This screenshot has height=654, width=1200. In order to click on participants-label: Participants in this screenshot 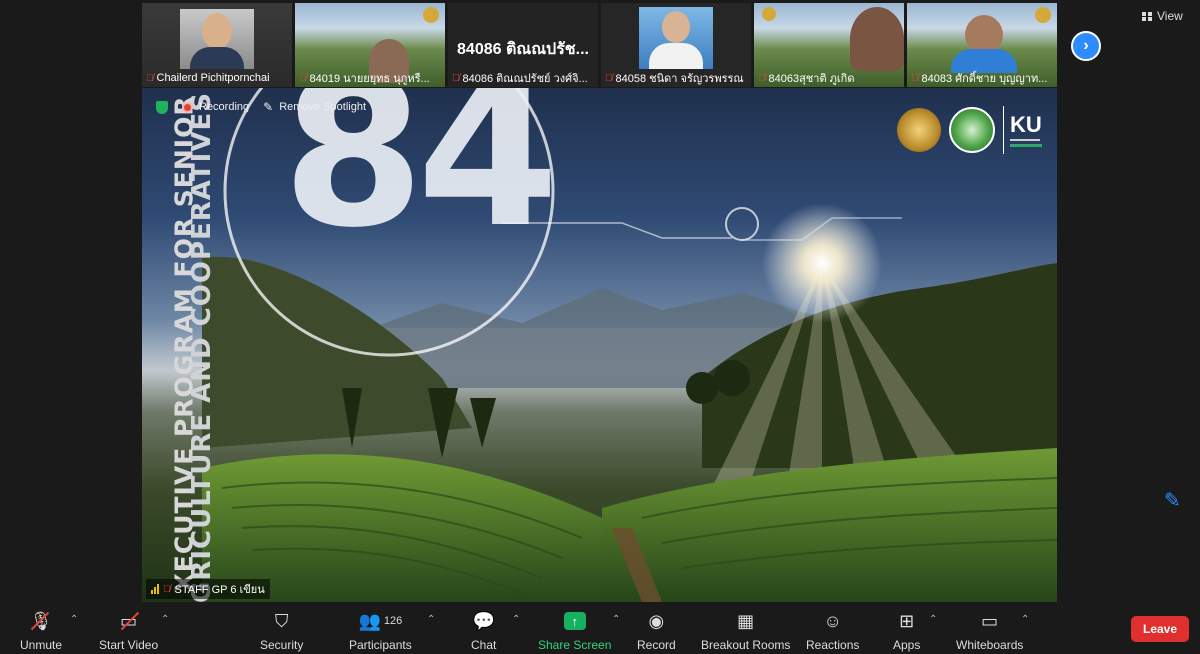, I will do `click(380, 645)`.